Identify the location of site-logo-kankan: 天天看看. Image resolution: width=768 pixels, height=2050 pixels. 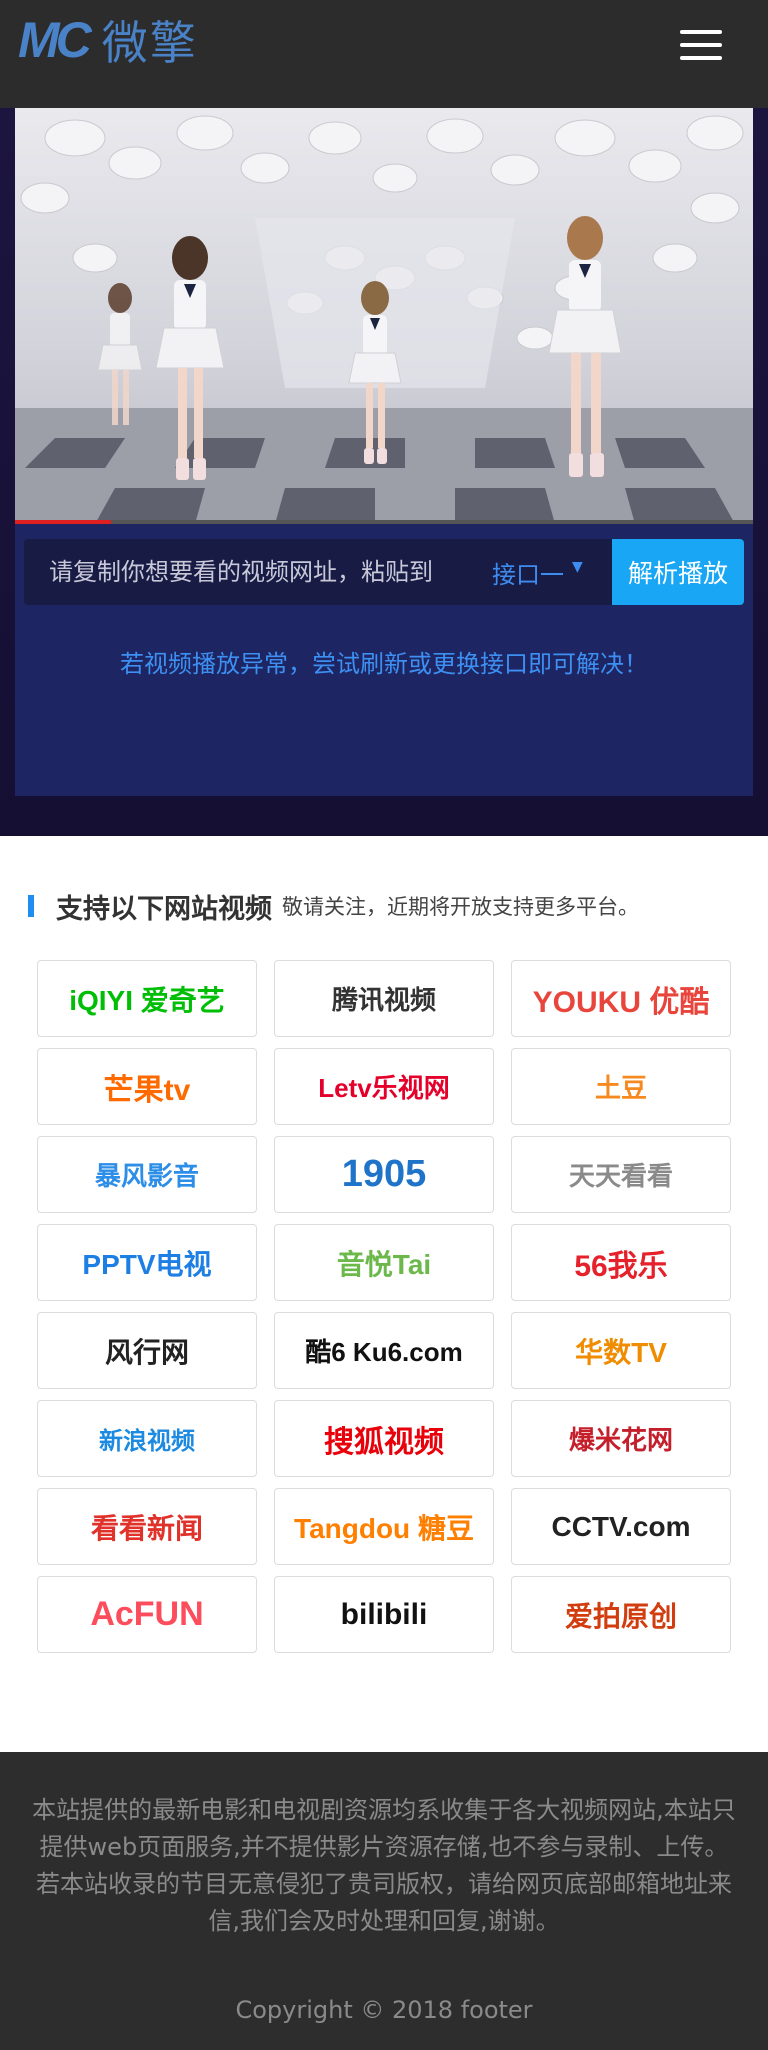
(620, 1176).